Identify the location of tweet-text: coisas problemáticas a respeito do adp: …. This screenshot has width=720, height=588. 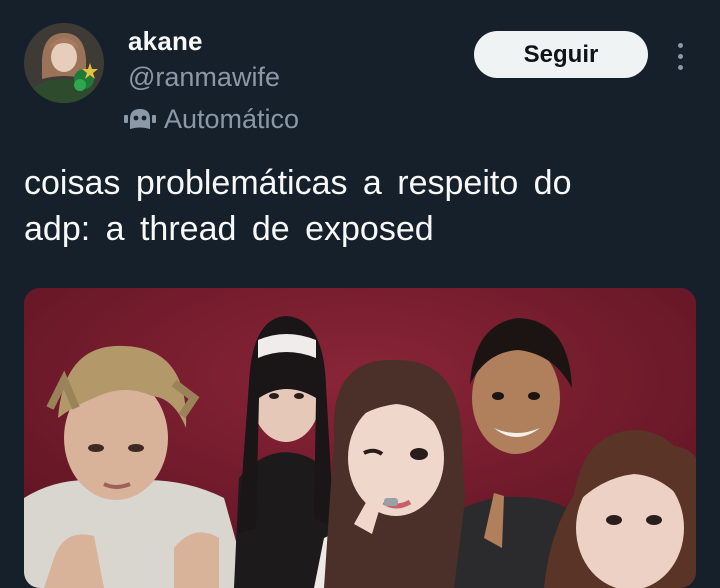
(334, 206).